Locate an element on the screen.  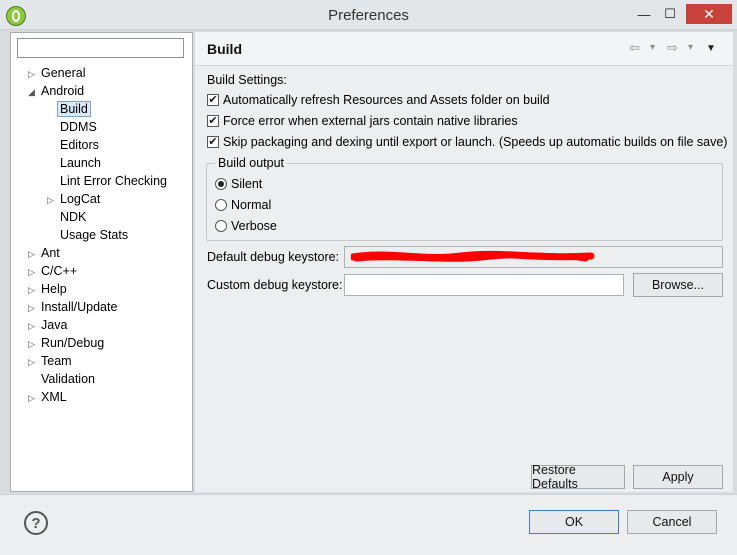
tree-item-java: ▷ Java is located at coordinates (48, 325).